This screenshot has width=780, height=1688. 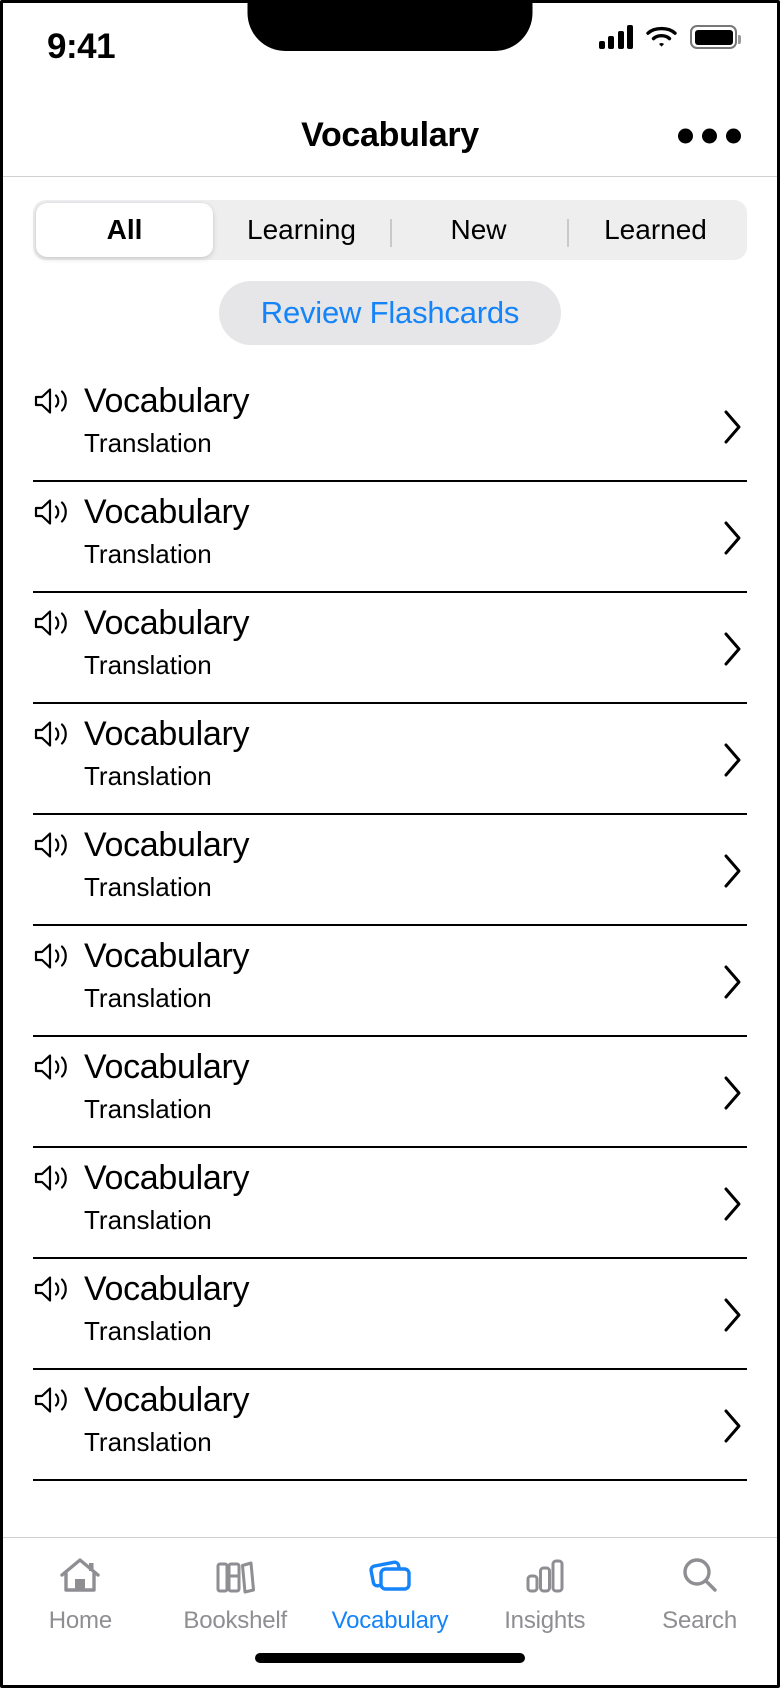 I want to click on nav-bar: Vocabulary, so click(x=390, y=136).